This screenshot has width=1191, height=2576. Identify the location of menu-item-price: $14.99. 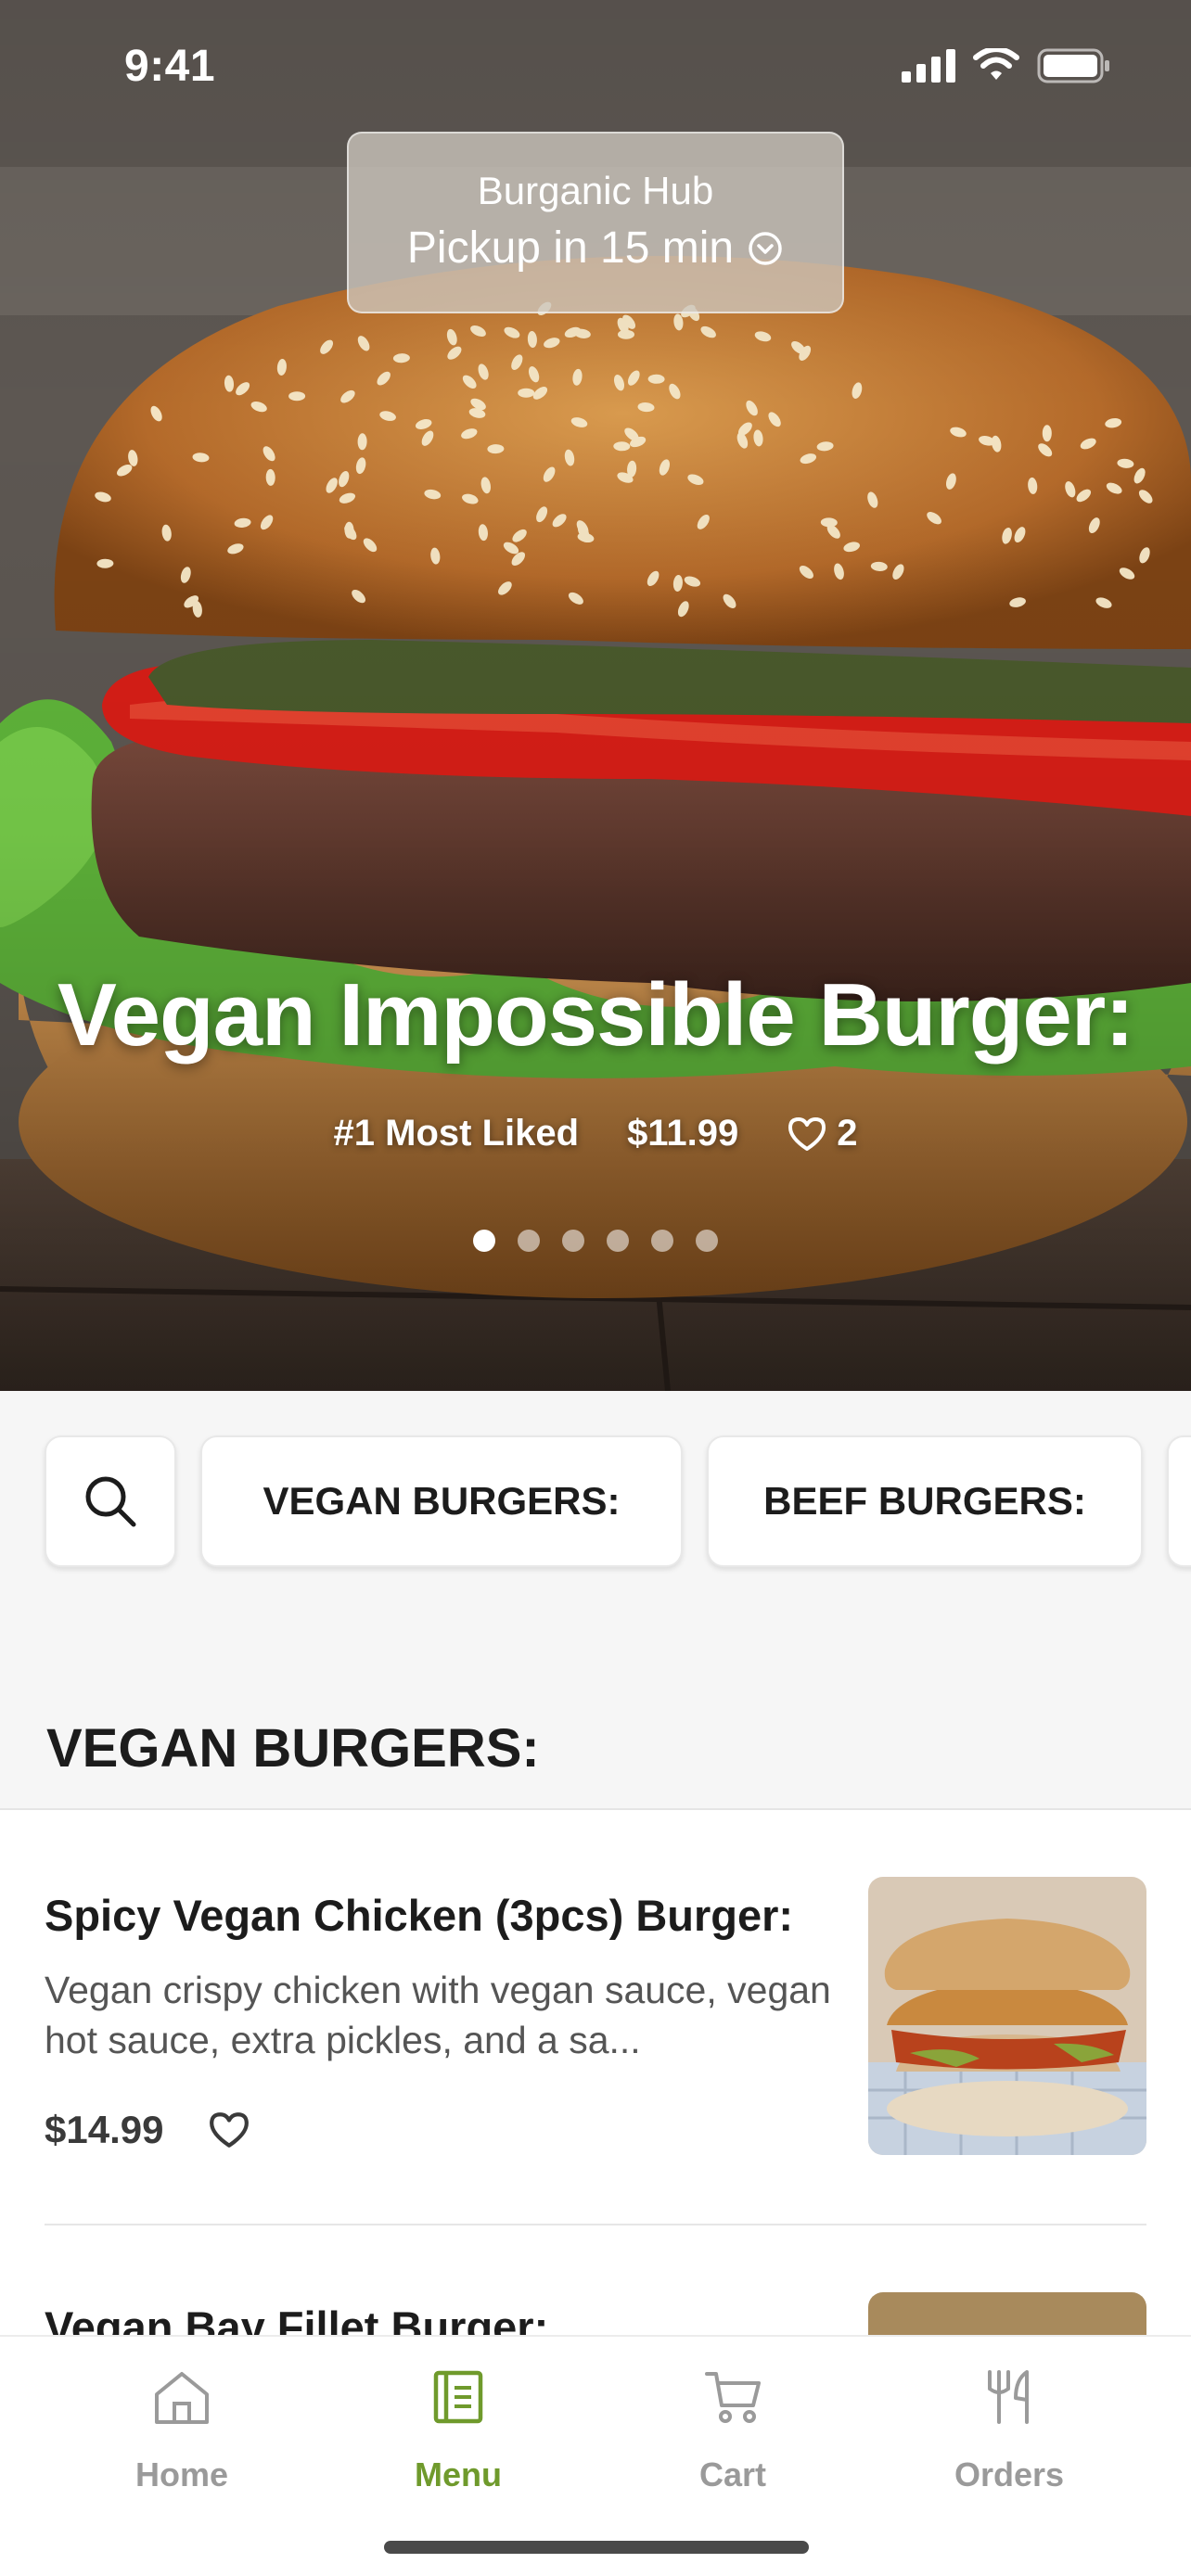
(104, 2129).